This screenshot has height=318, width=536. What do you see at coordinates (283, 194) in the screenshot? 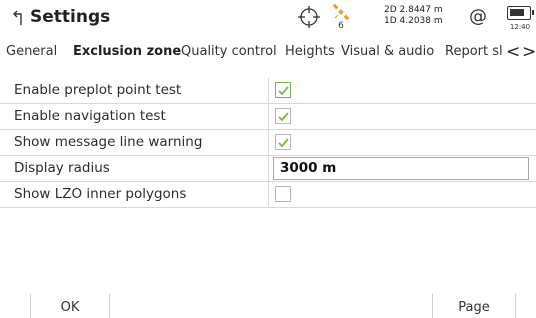
I see `lzo-polygons-checkbox` at bounding box center [283, 194].